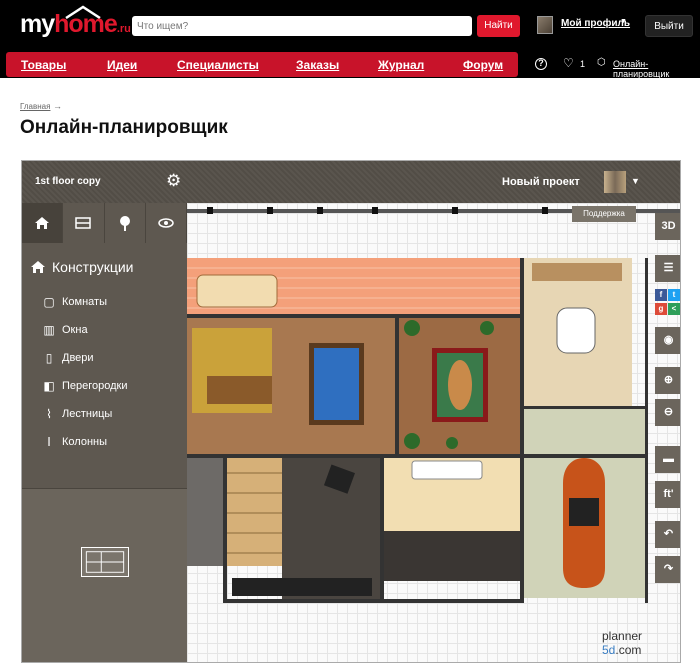 The image size is (700, 663). What do you see at coordinates (124, 127) in the screenshot?
I see `page-title: Онлайн-планировщик` at bounding box center [124, 127].